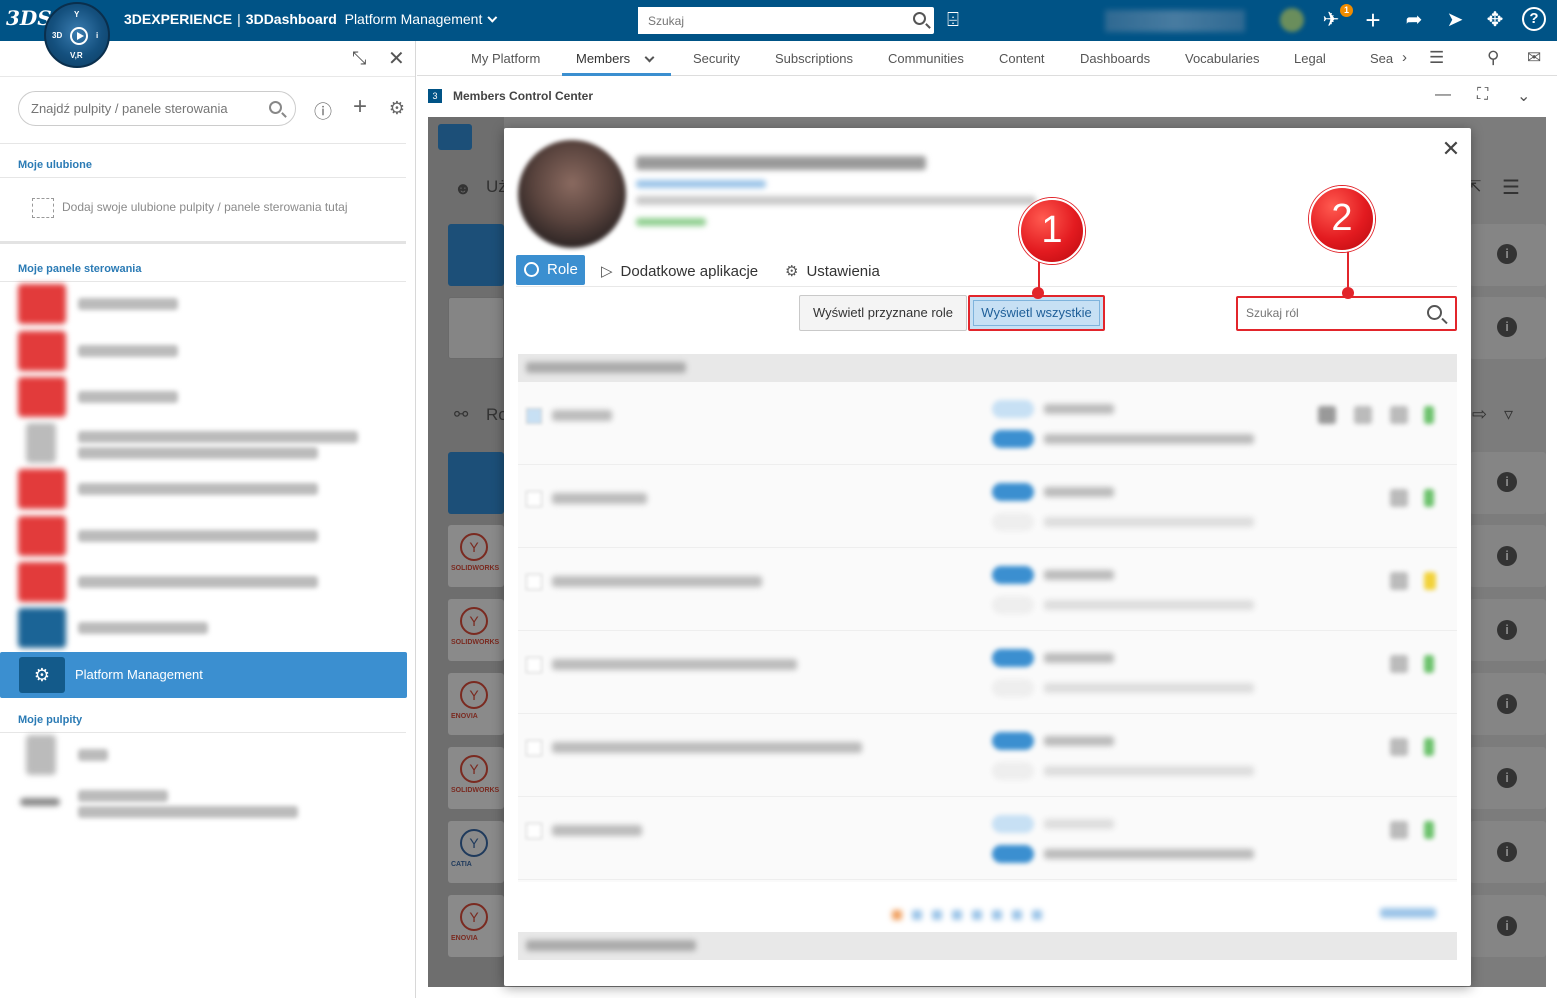  I want to click on dialog-tabs-divider, so click(986, 286).